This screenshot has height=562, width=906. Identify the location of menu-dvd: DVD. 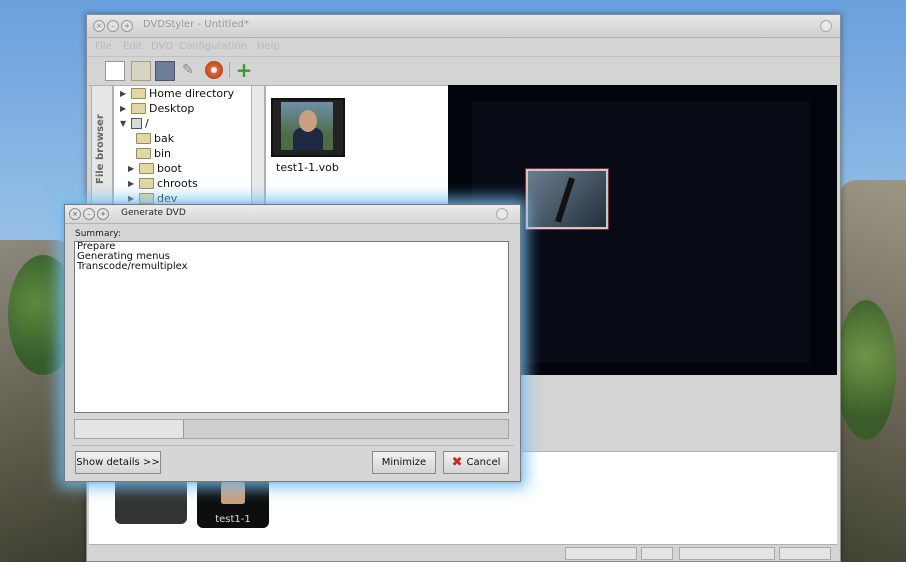
(162, 46).